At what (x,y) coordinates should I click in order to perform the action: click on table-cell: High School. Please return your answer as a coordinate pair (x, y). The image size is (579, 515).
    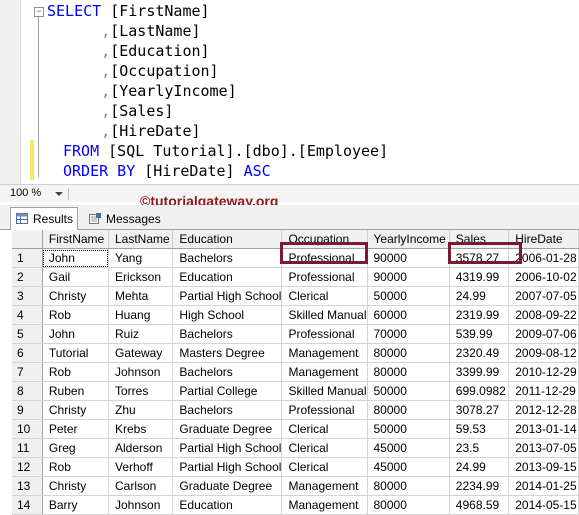
    Looking at the image, I should click on (227, 315).